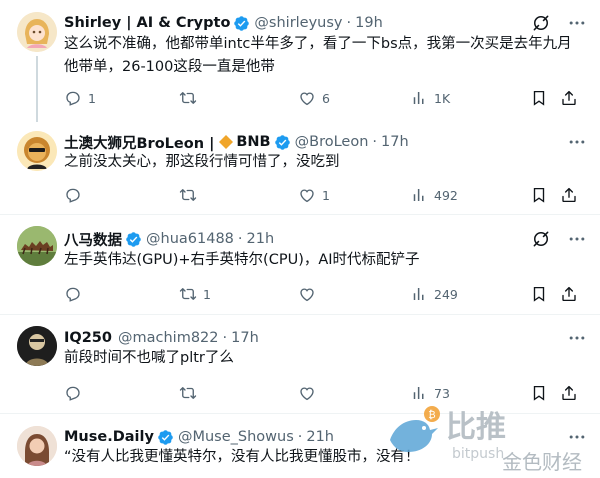  What do you see at coordinates (242, 260) in the screenshot?
I see `tweet-text: 左手英伟达(GPU)+右手英特尔(CPU)，AI时代标配铲子` at bounding box center [242, 260].